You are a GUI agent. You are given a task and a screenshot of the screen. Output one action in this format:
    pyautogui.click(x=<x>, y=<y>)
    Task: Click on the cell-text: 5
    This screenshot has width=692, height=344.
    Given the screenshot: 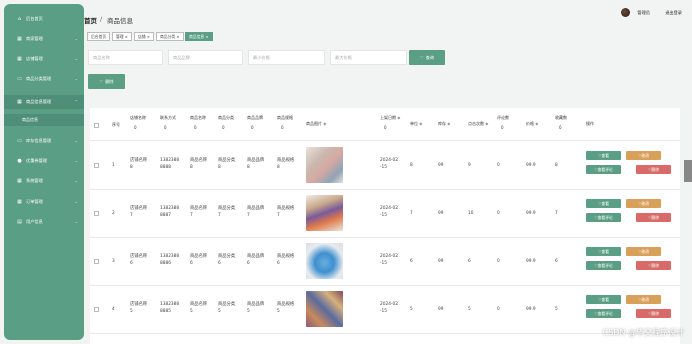 What is the action you would take?
    pyautogui.click(x=248, y=311)
    